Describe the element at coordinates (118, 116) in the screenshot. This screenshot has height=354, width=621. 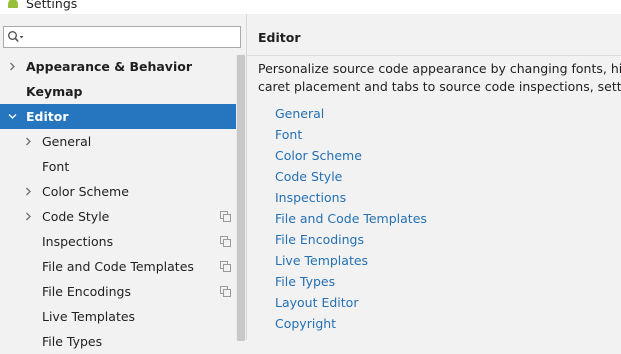
I see `sidebar-item-editor: Editor` at that location.